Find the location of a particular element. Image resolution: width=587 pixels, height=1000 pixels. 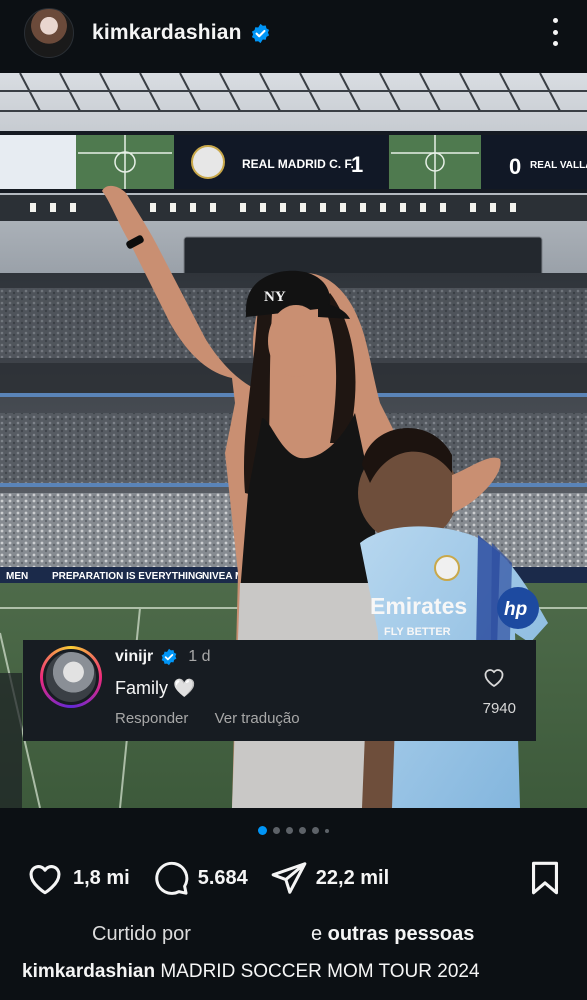

heart-outline-icon is located at coordinates (494, 678).